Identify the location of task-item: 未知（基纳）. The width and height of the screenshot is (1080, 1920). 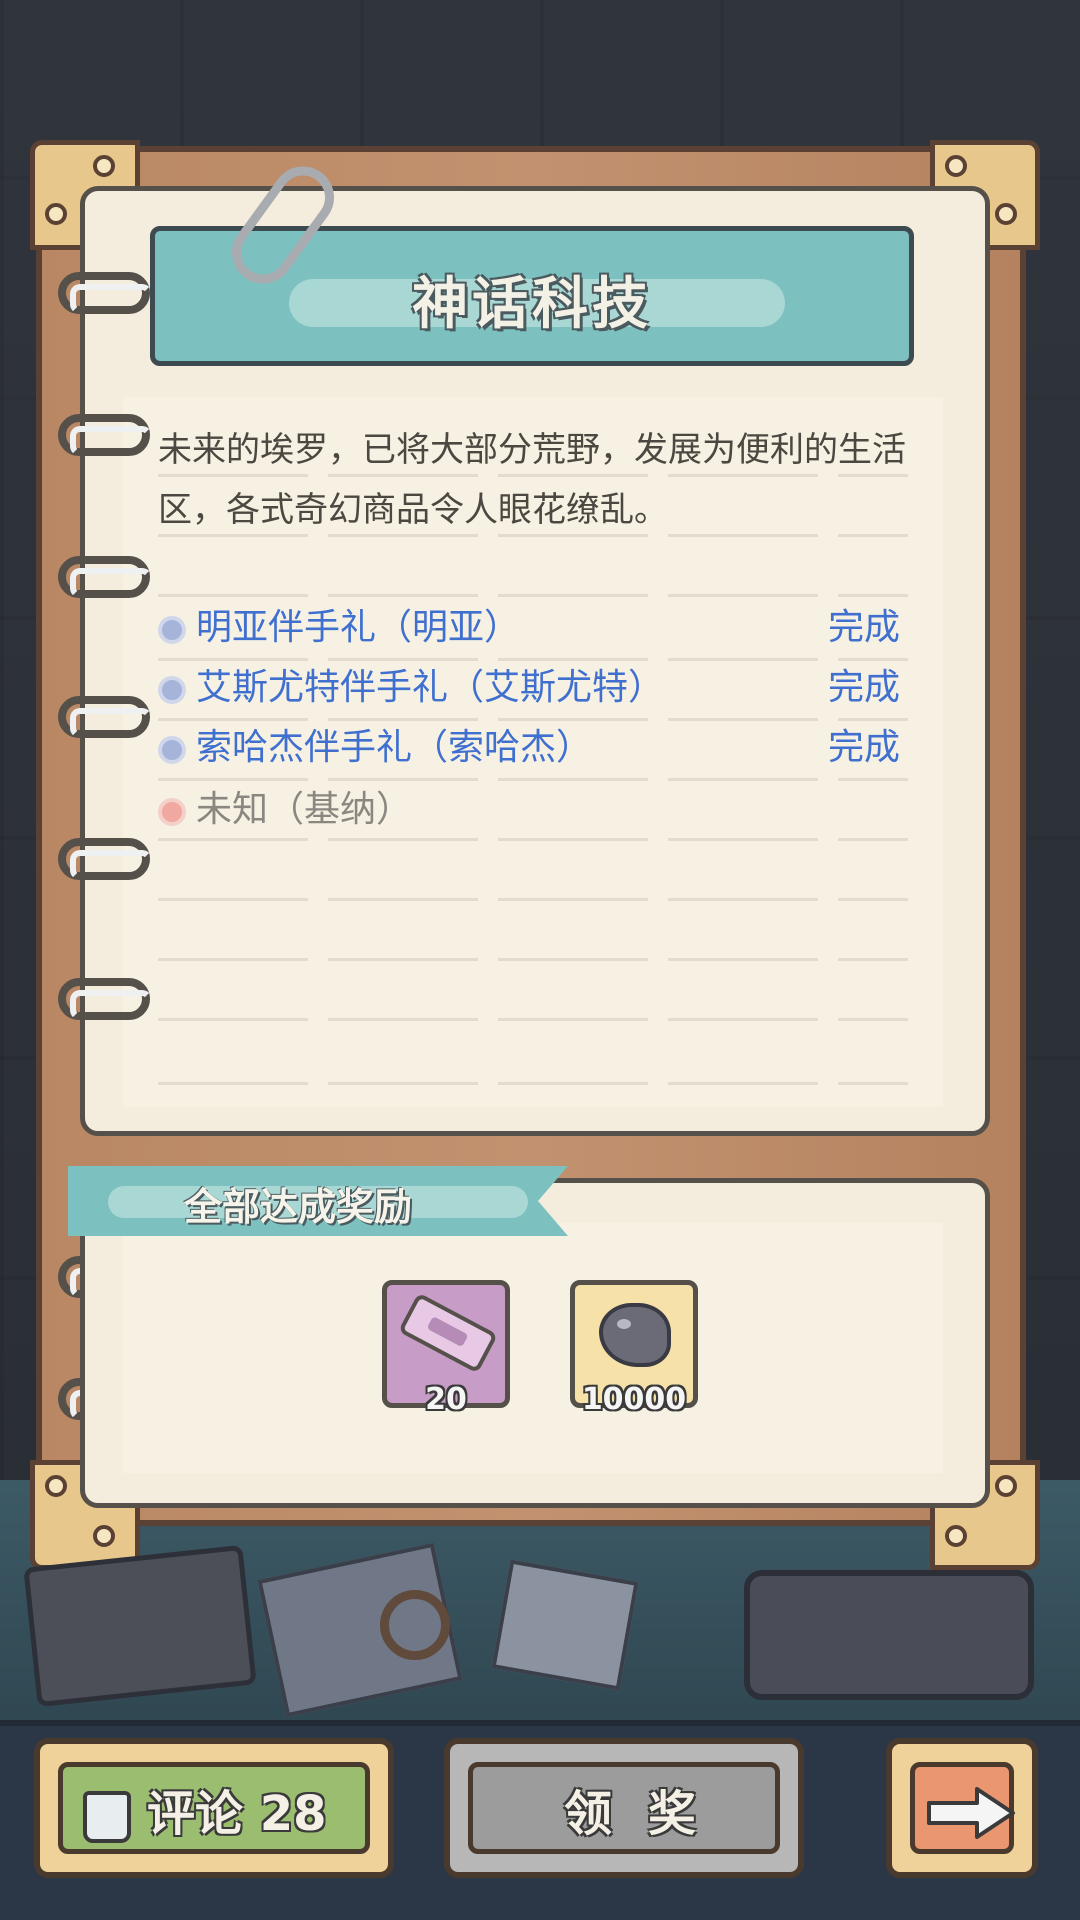
(538, 810).